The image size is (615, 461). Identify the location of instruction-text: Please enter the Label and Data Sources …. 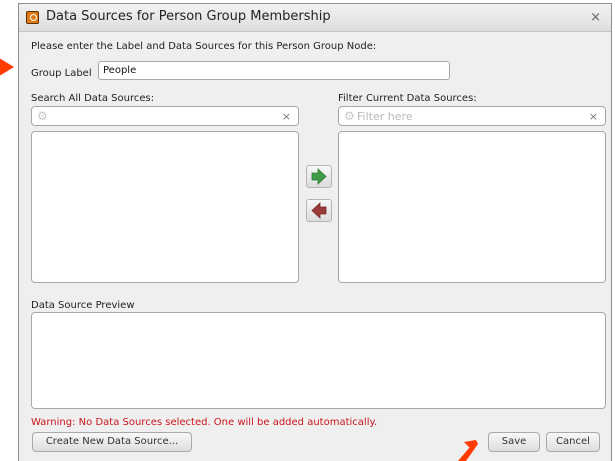
(204, 46).